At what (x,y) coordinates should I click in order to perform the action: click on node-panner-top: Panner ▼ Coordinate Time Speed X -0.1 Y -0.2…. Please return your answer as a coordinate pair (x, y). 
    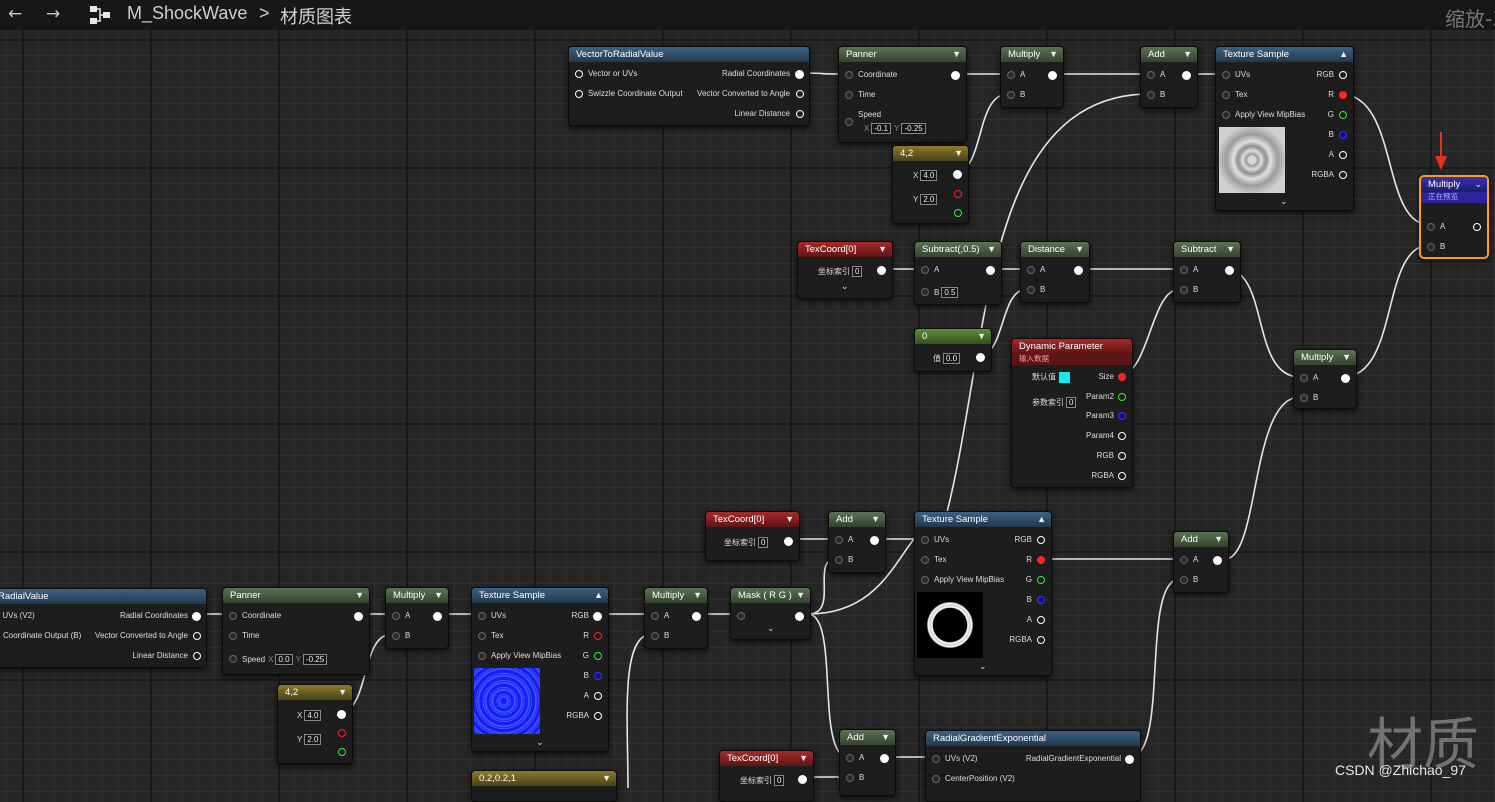
    Looking at the image, I should click on (902, 94).